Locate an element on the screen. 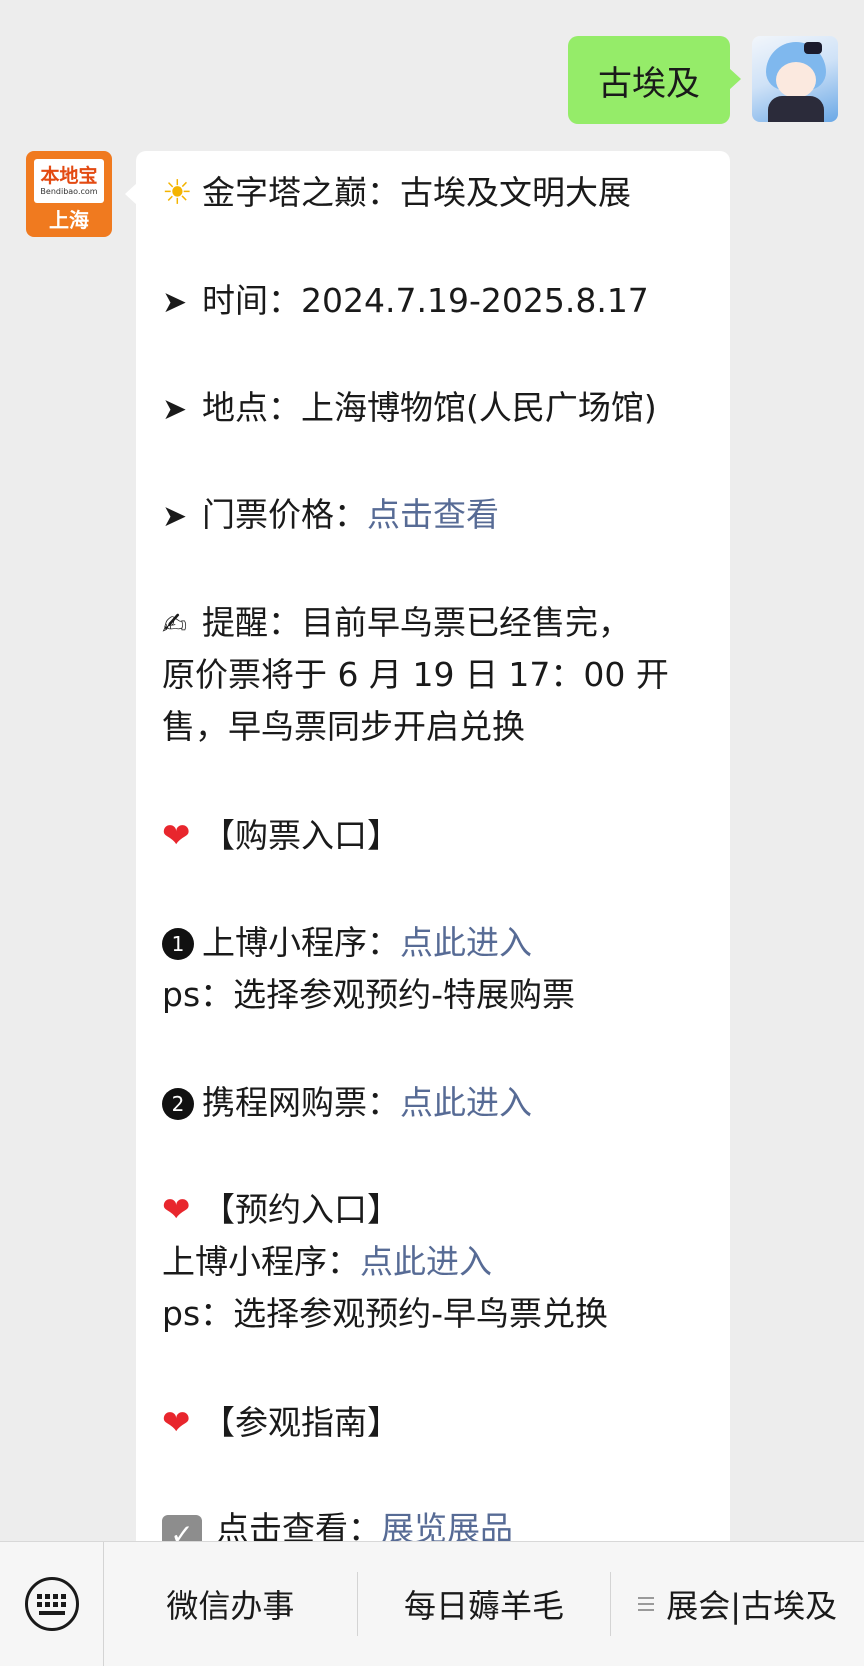 Image resolution: width=864 pixels, height=1666 pixels. place-line: ➤ 地点：上海博物馆(人民广场馆) is located at coordinates (409, 409).